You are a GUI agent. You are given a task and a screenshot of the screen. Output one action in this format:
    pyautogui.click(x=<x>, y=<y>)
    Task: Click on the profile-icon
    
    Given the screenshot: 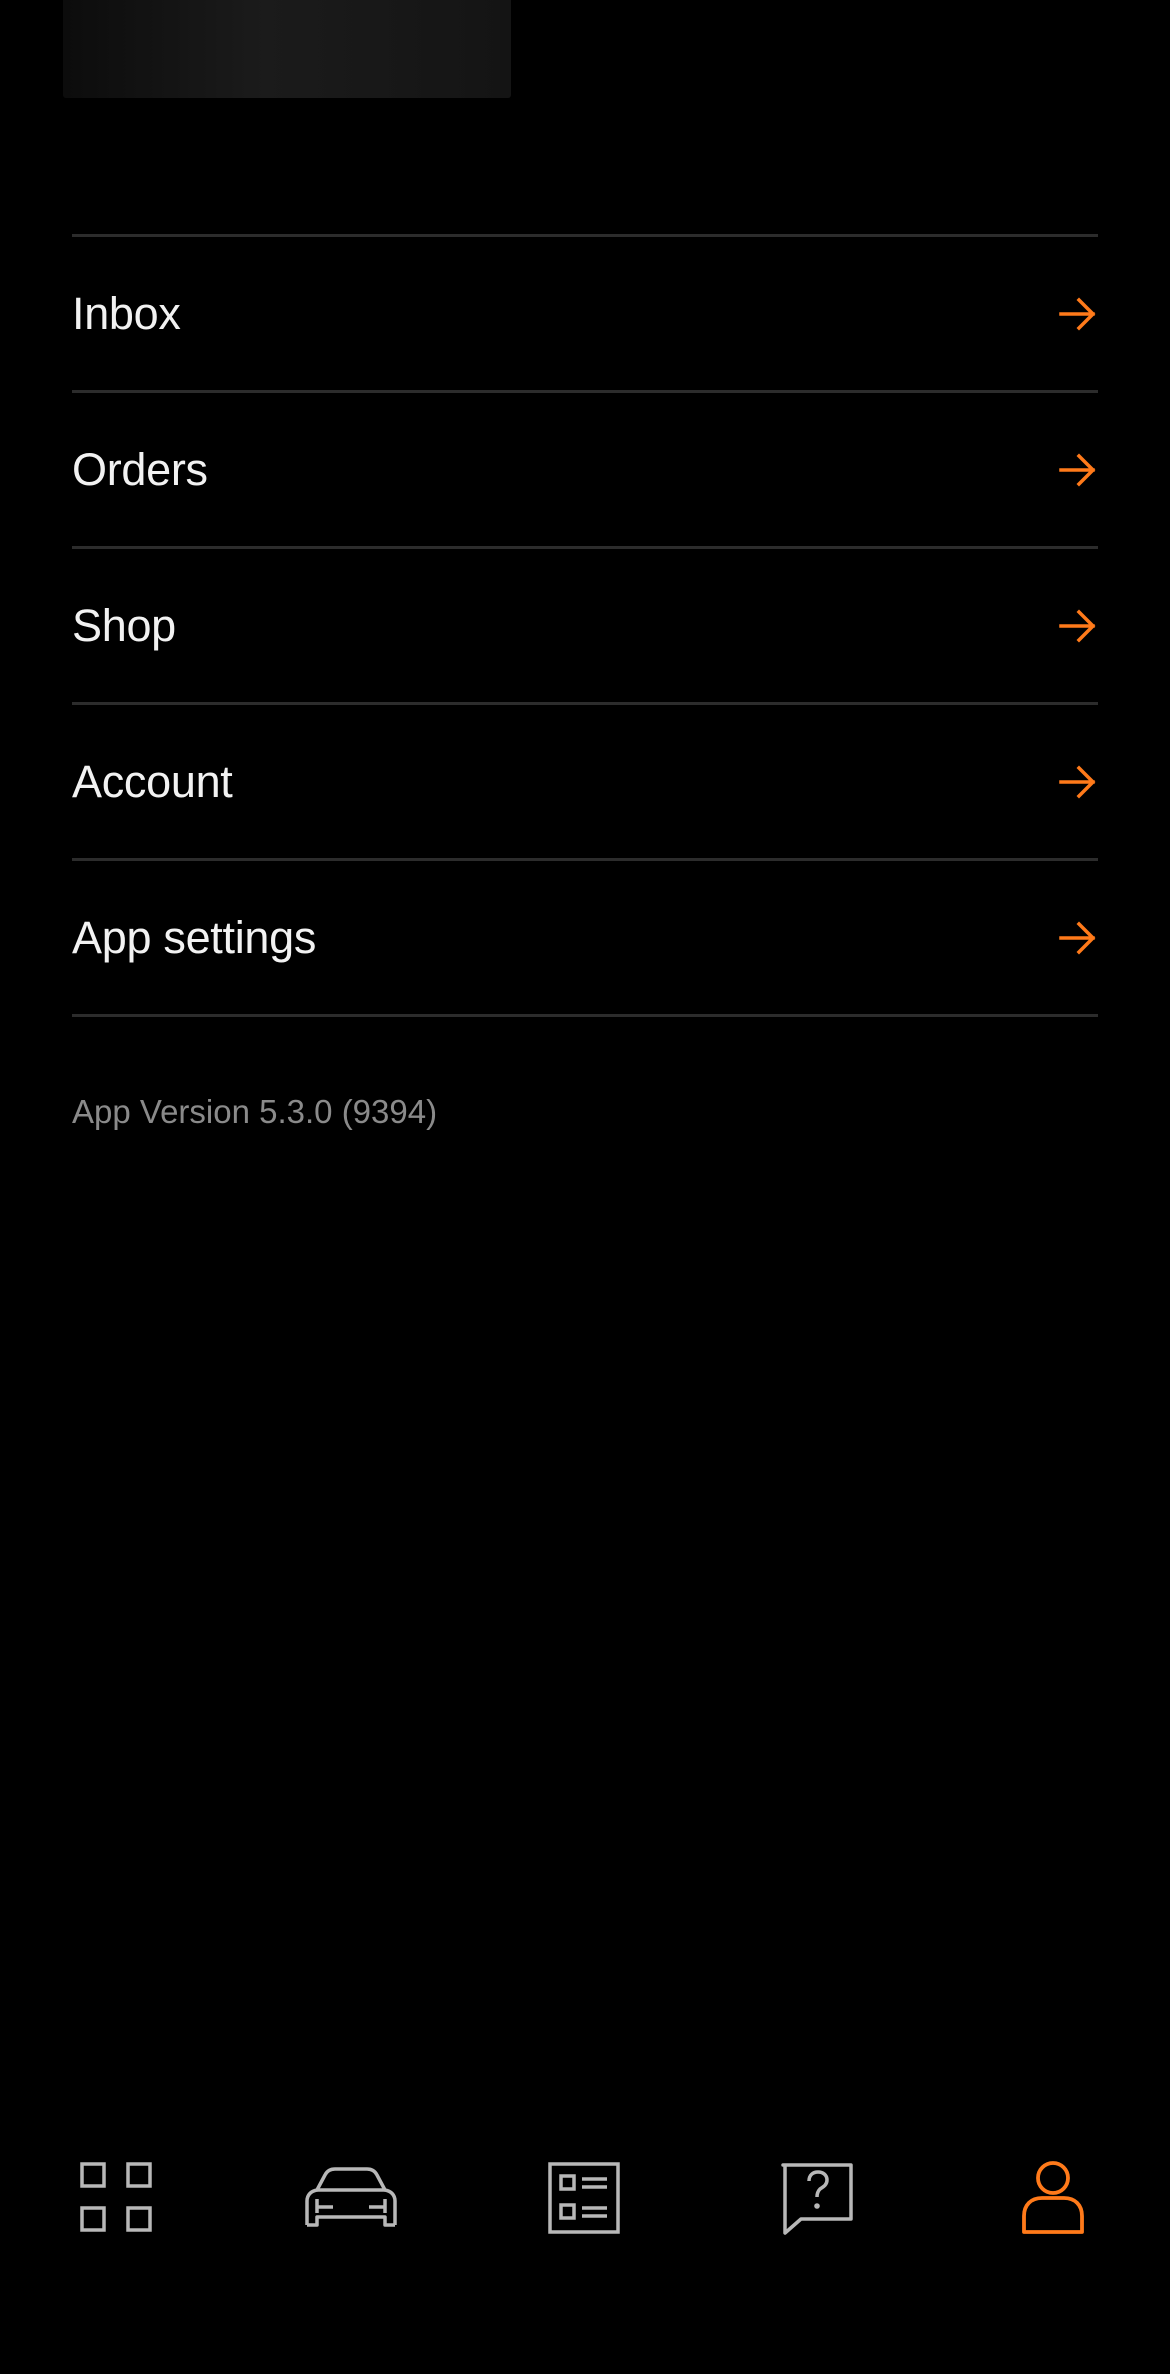 What is the action you would take?
    pyautogui.click(x=1053, y=2197)
    